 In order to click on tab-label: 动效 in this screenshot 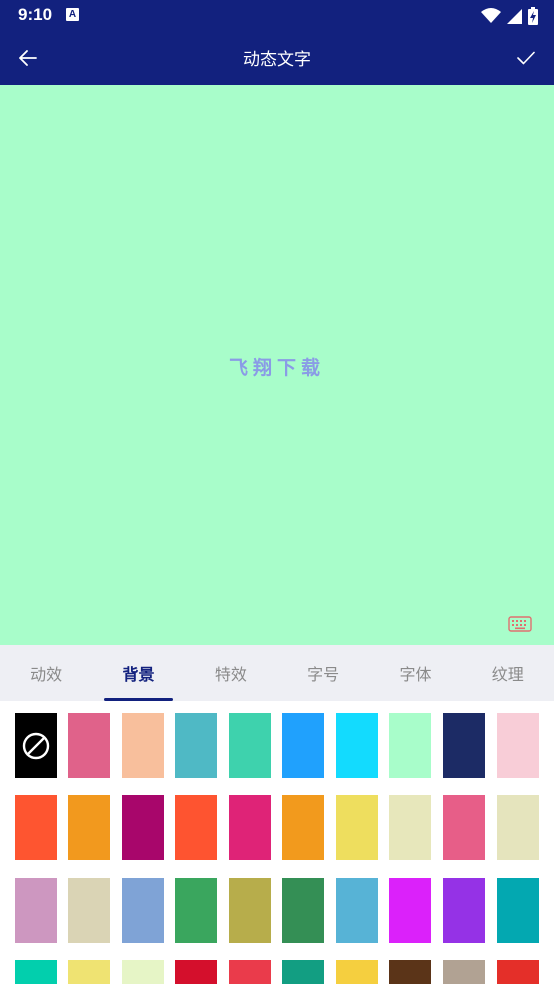, I will do `click(46, 674)`.